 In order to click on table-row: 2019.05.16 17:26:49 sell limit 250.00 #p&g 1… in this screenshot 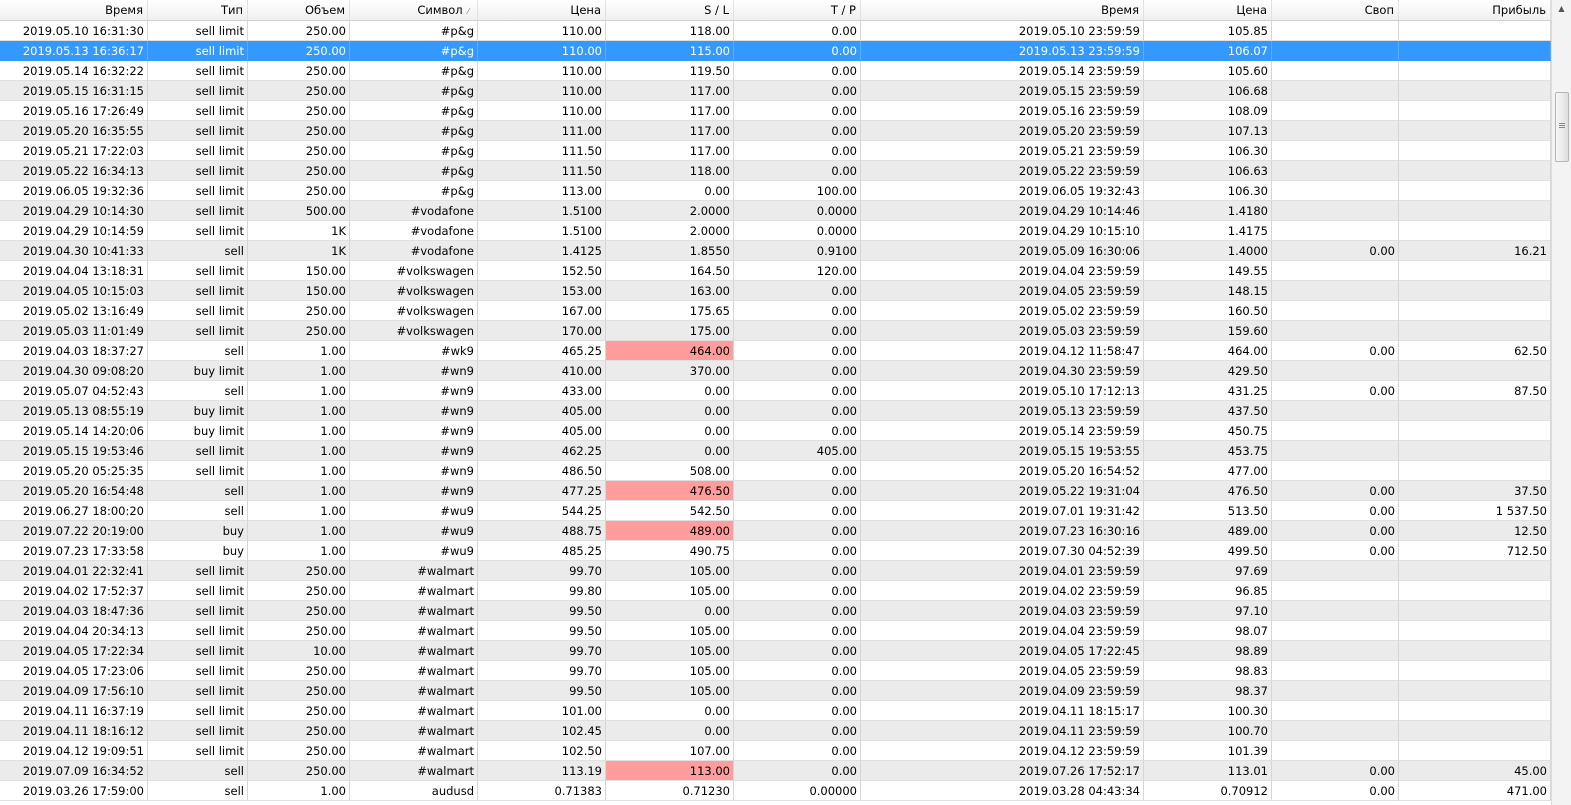, I will do `click(775, 111)`.